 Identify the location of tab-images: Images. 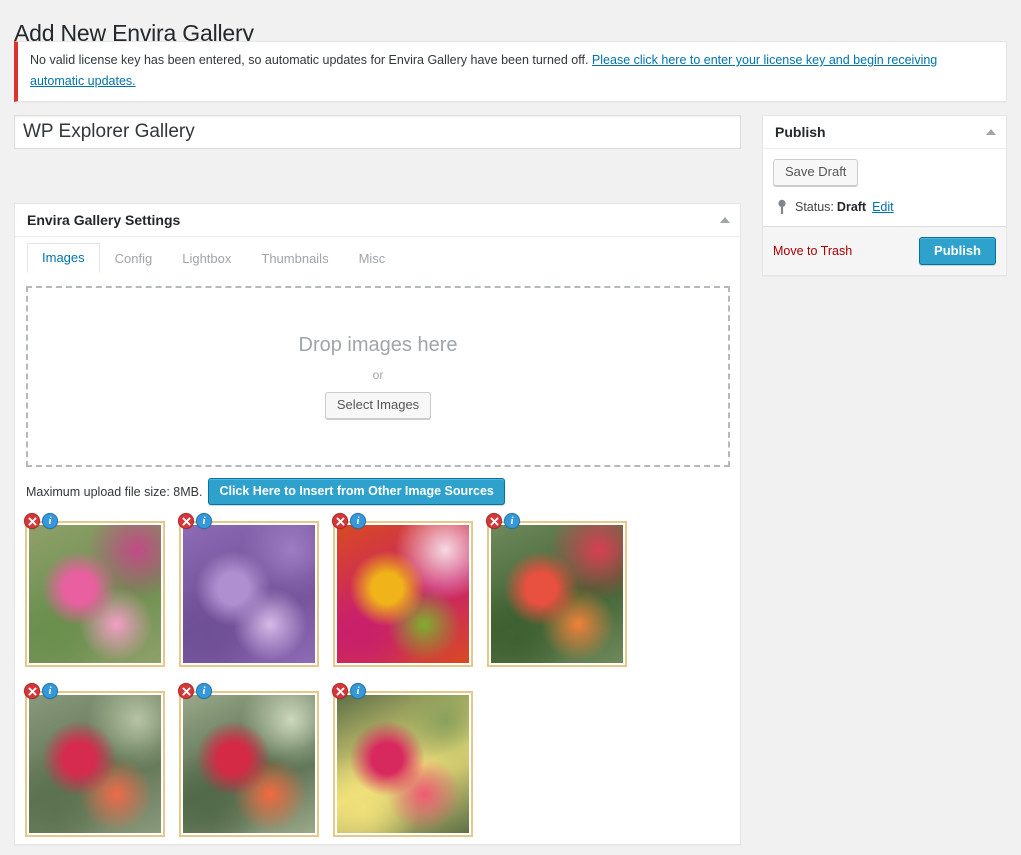
(63, 258).